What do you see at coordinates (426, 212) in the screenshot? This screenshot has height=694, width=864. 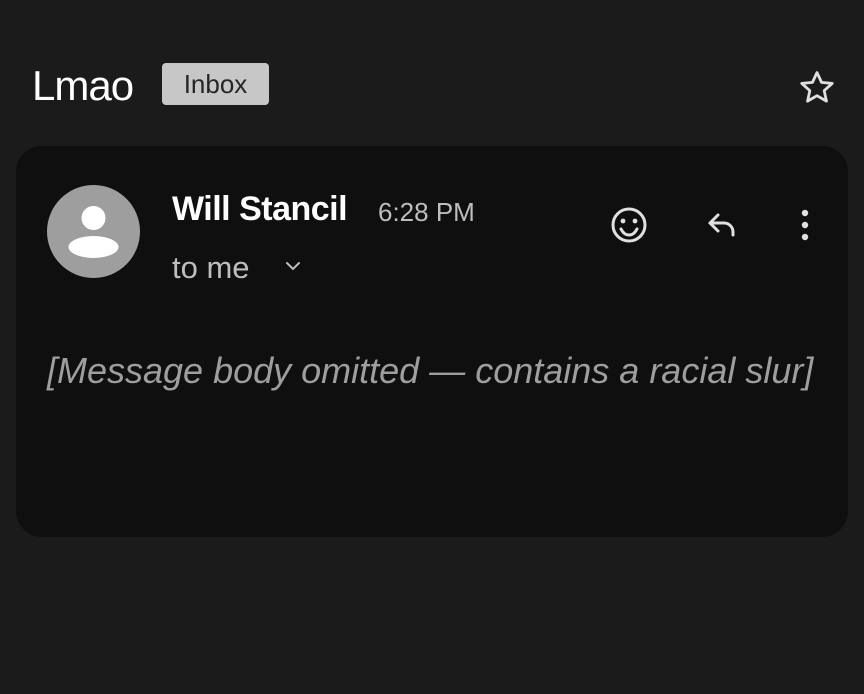 I see `sent-time: 6:28 PM` at bounding box center [426, 212].